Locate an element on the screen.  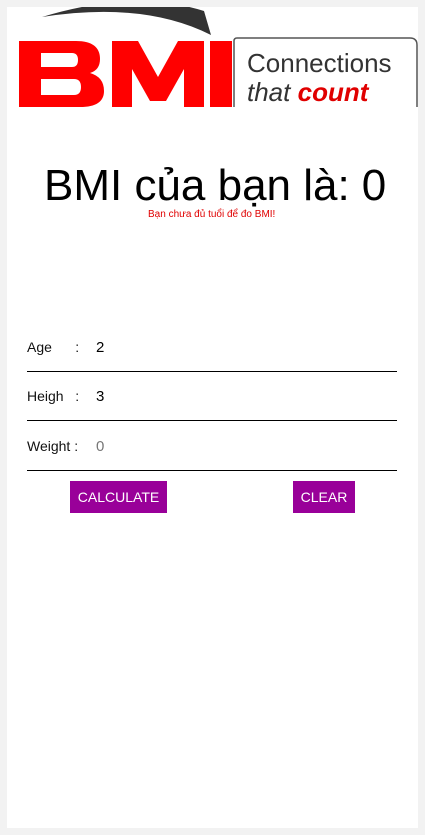
weight-label: Weight : is located at coordinates (53, 446).